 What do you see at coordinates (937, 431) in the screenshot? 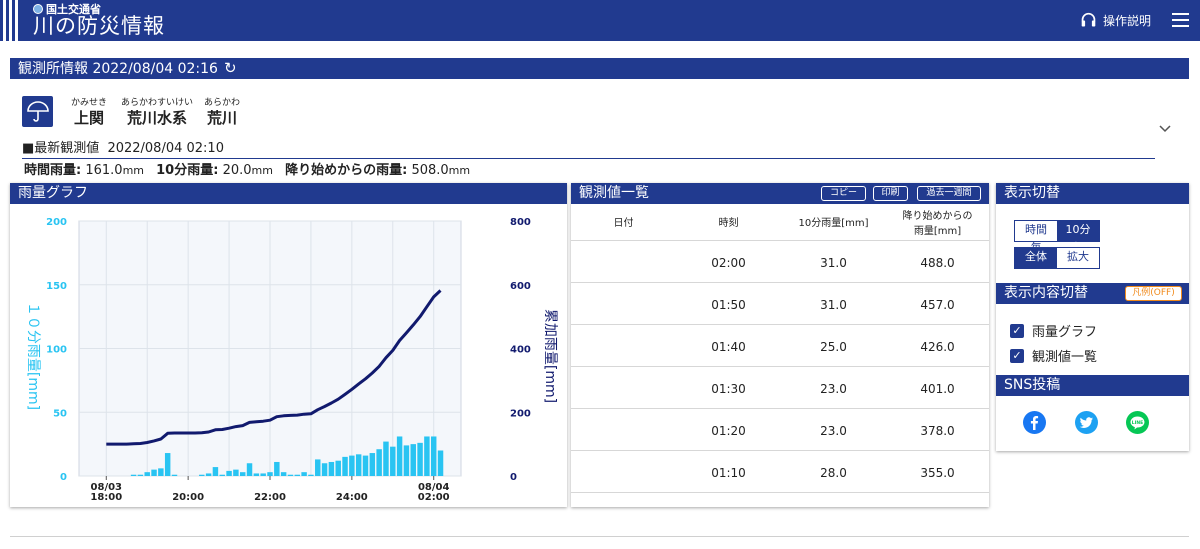
I see `cell-cumulative: 378.0` at bounding box center [937, 431].